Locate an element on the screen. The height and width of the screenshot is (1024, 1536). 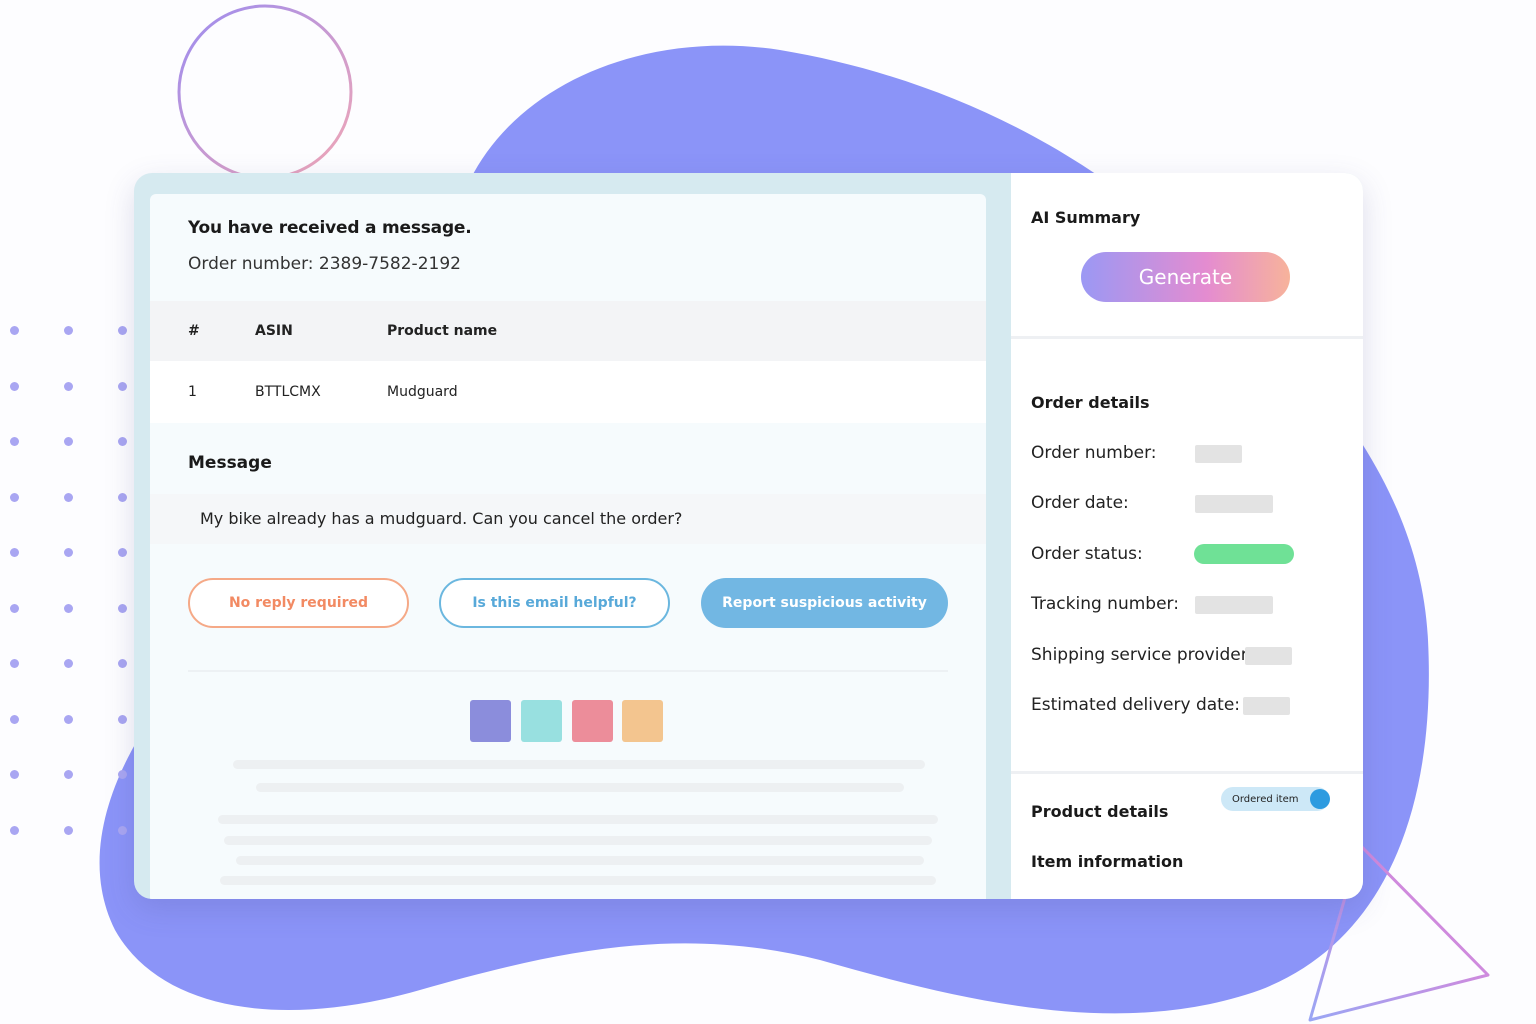
divider is located at coordinates (568, 671).